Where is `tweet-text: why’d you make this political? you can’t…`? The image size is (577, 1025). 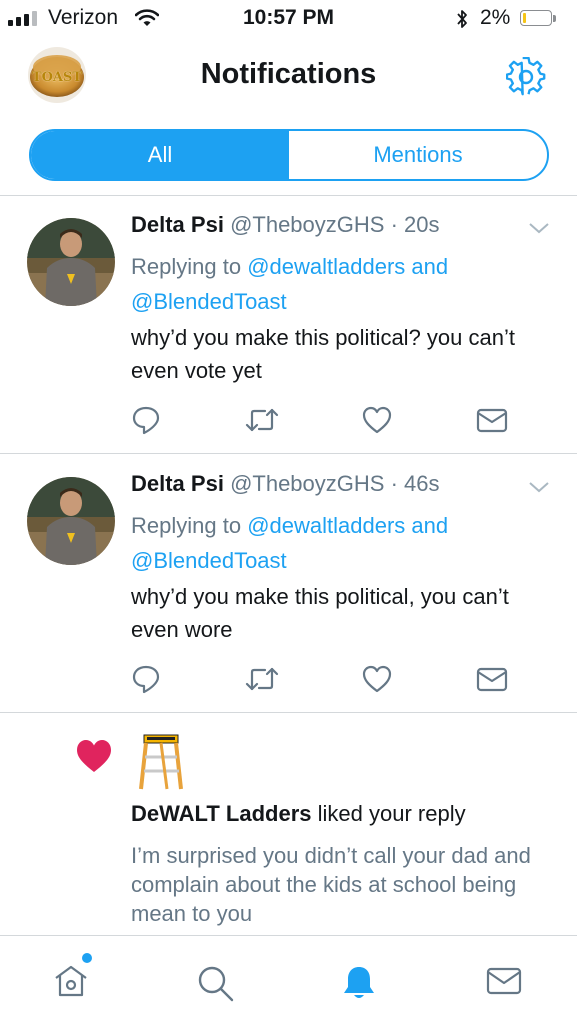 tweet-text: why’d you make this political? you can’t… is located at coordinates (323, 354).